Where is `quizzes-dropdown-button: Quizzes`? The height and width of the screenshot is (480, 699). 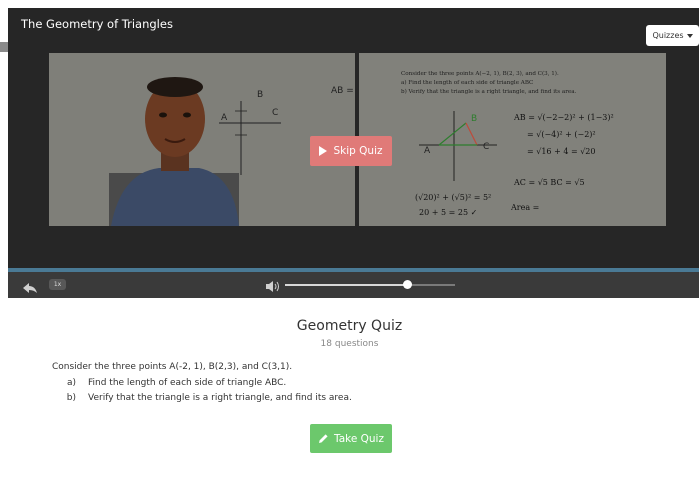 quizzes-dropdown-button: Quizzes is located at coordinates (672, 35).